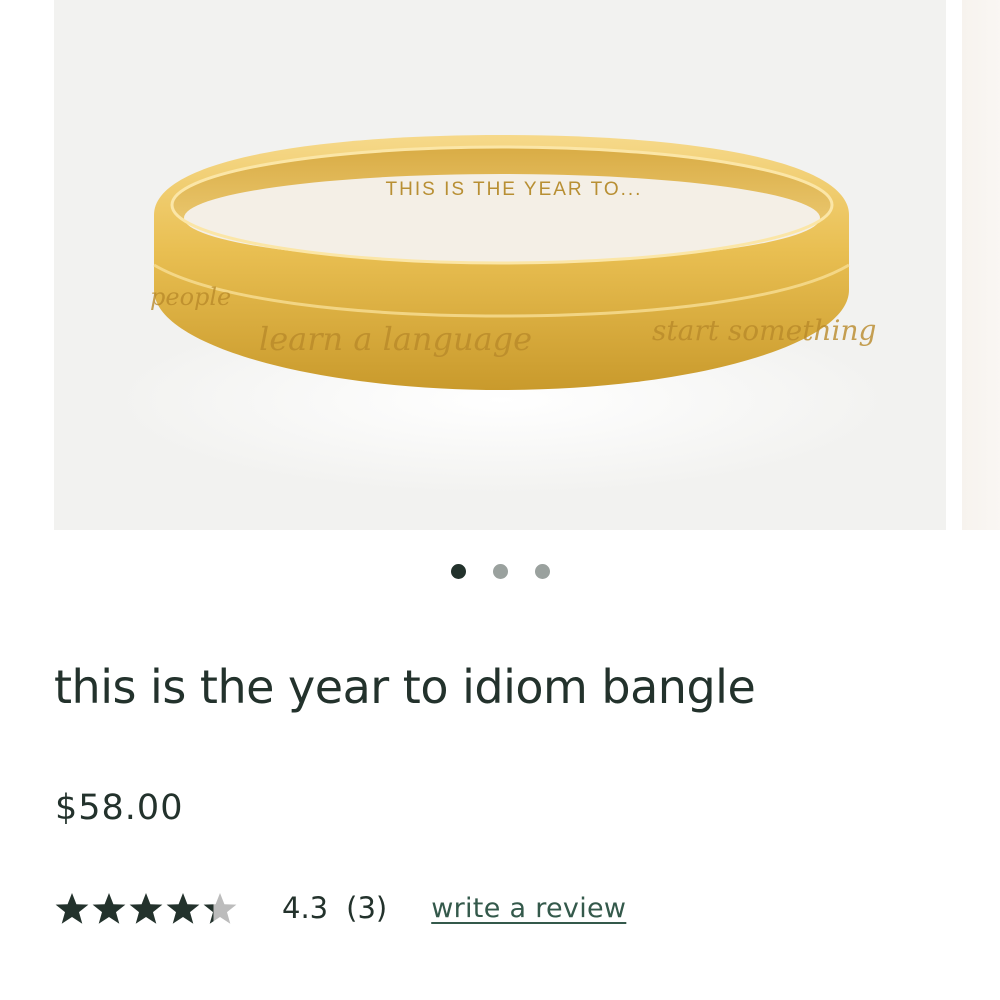  Describe the element at coordinates (405, 687) in the screenshot. I see `product-title: this is the year to idiom bangle` at that location.